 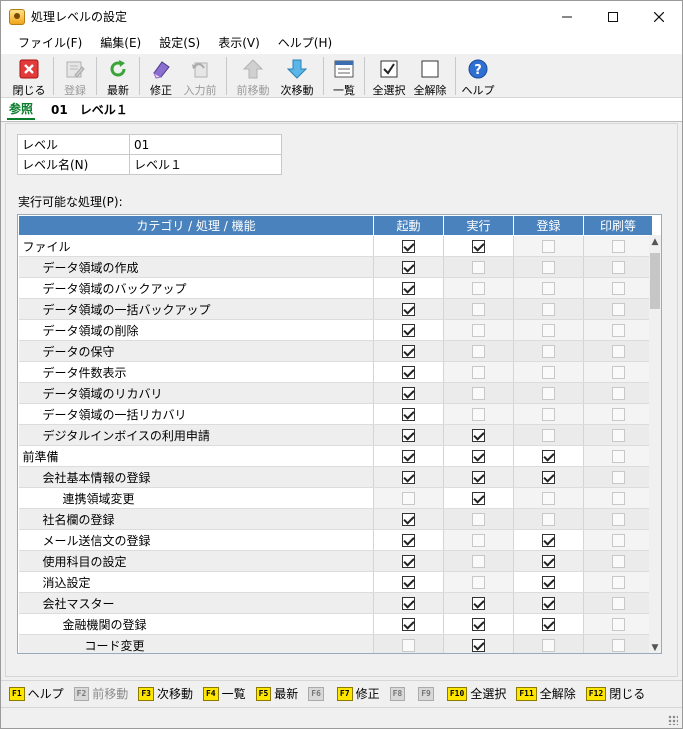 I want to click on table-row: ファイル, so click(x=335, y=246).